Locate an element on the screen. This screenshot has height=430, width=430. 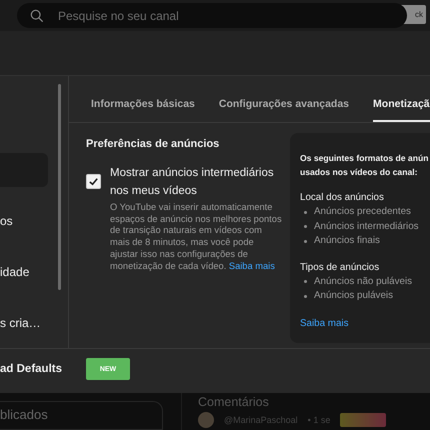
list-item: Anúncios não puláveis is located at coordinates (363, 281).